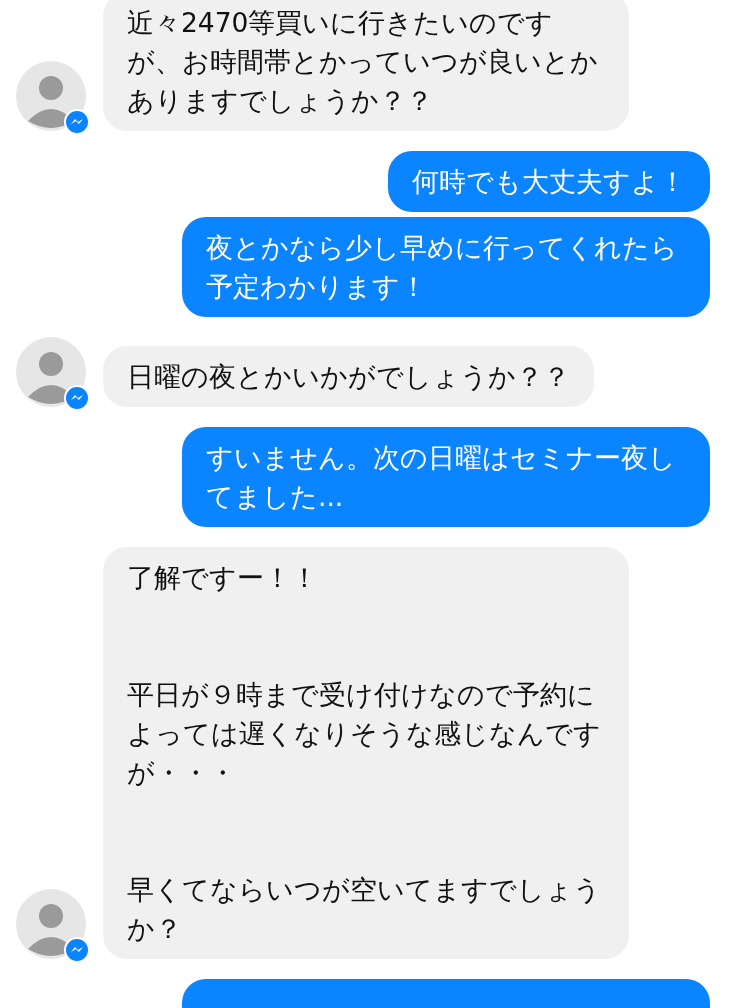  What do you see at coordinates (348, 376) in the screenshot?
I see `message-bubble: 日曜の夜とかいかがでしょうか？？` at bounding box center [348, 376].